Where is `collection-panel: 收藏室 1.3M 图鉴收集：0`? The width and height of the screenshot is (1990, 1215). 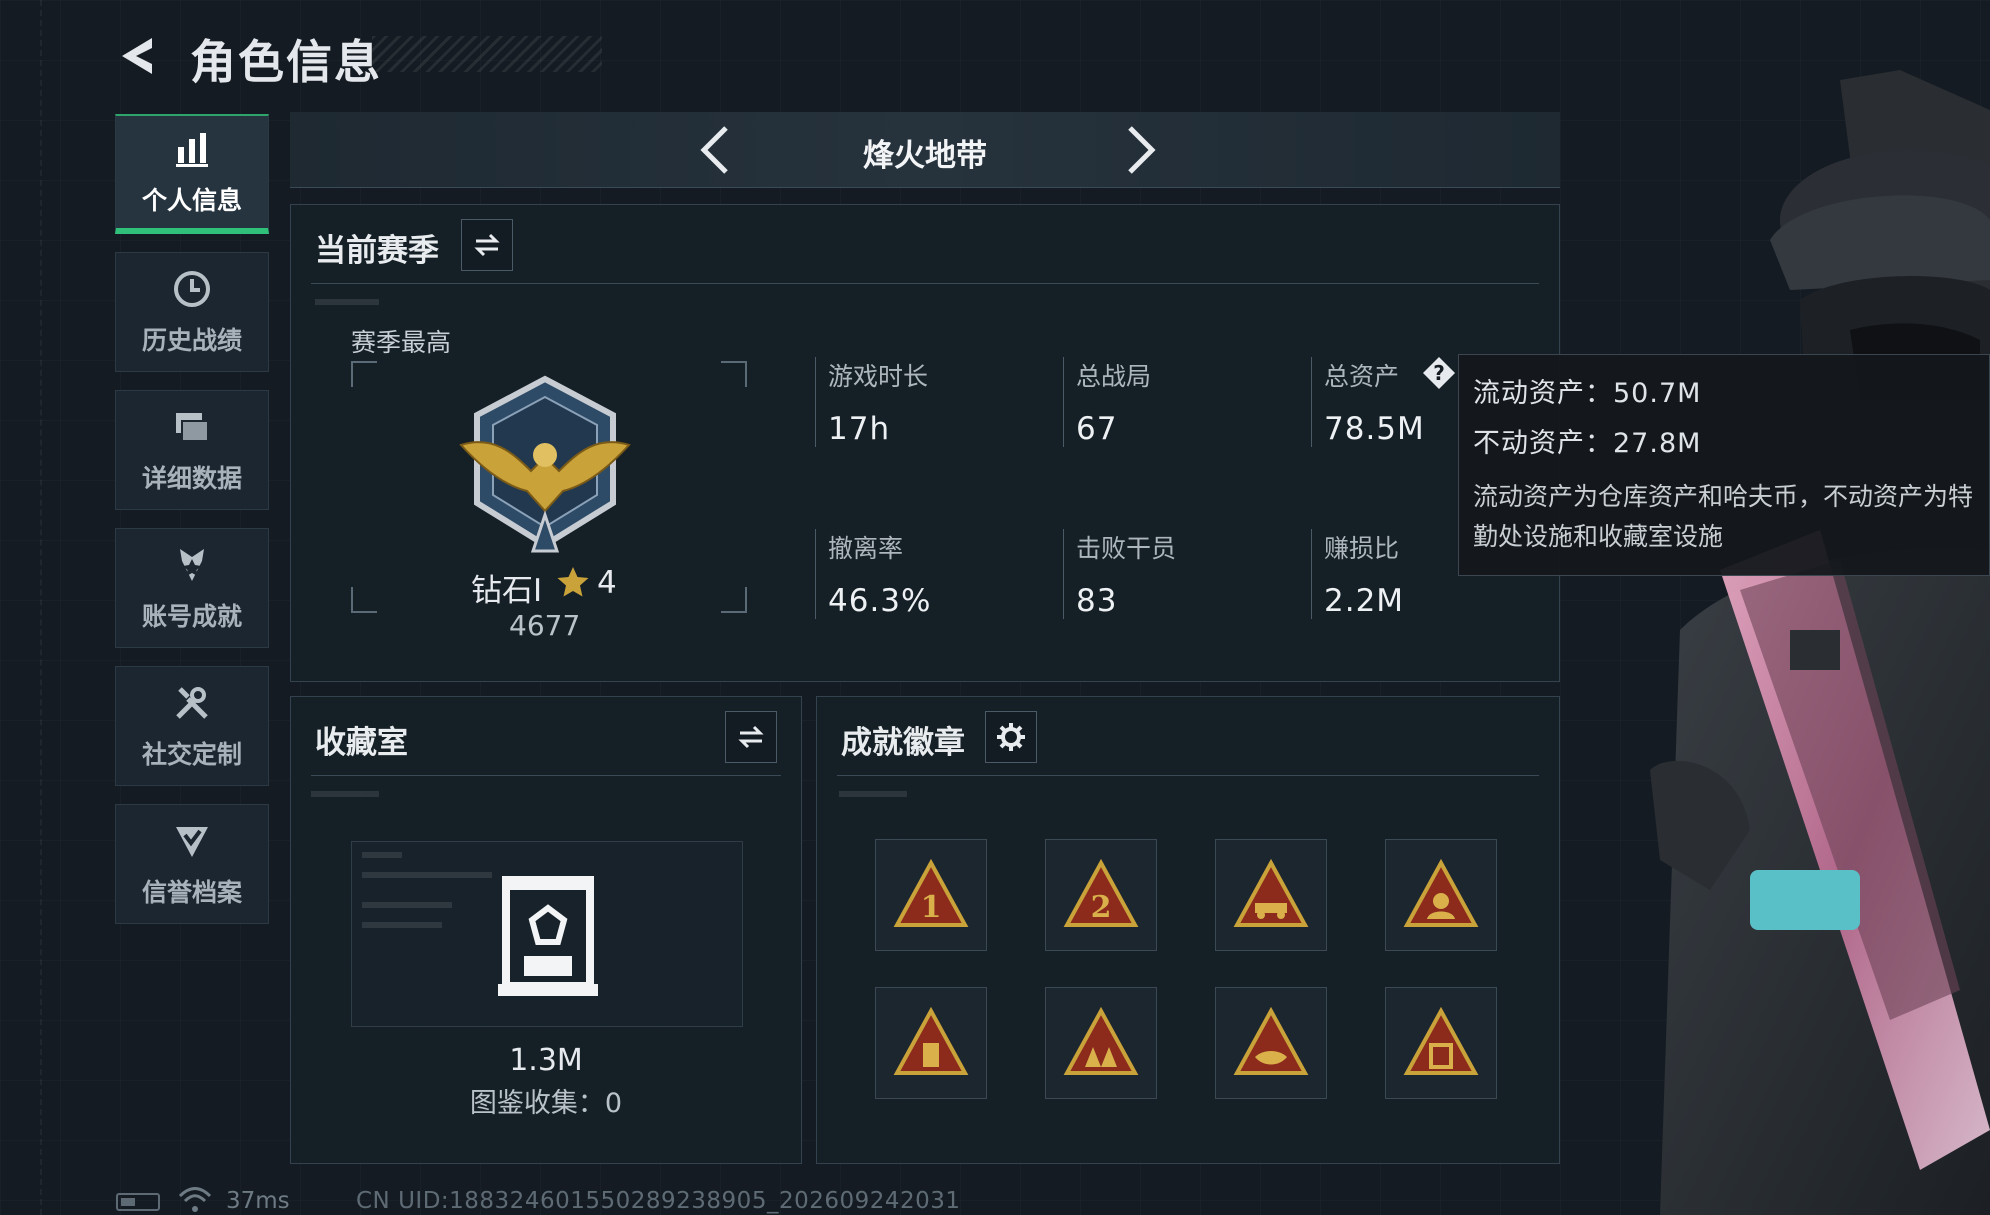
collection-panel: 收藏室 1.3M 图鉴收集：0 is located at coordinates (546, 930).